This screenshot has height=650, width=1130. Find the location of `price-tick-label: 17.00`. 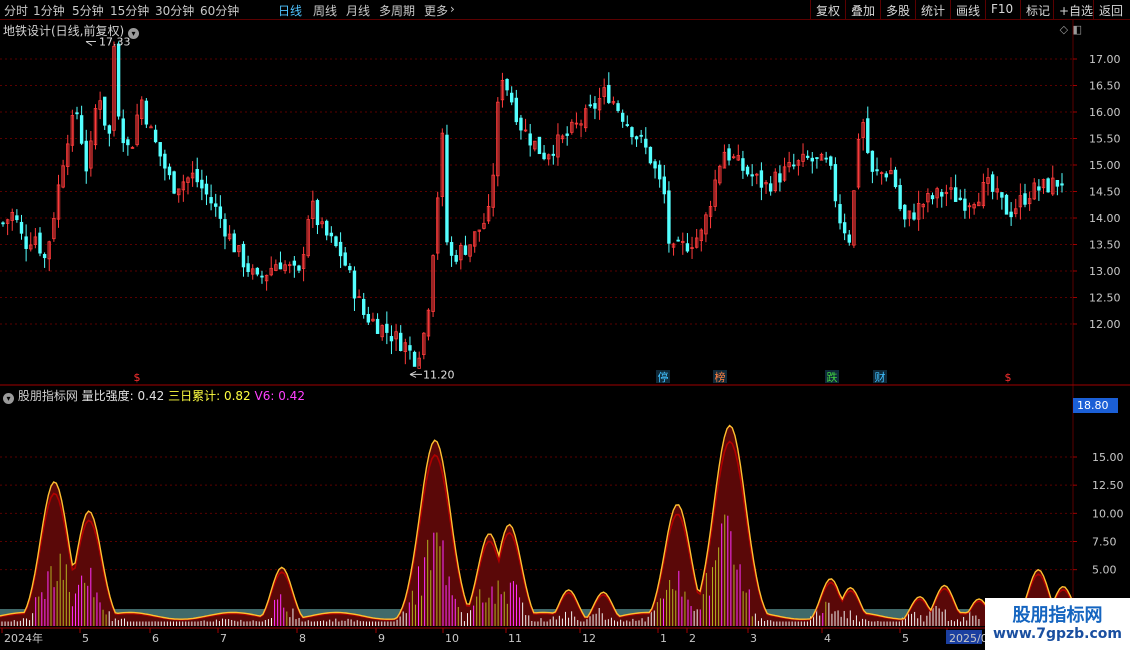

price-tick-label: 17.00 is located at coordinates (1105, 59).